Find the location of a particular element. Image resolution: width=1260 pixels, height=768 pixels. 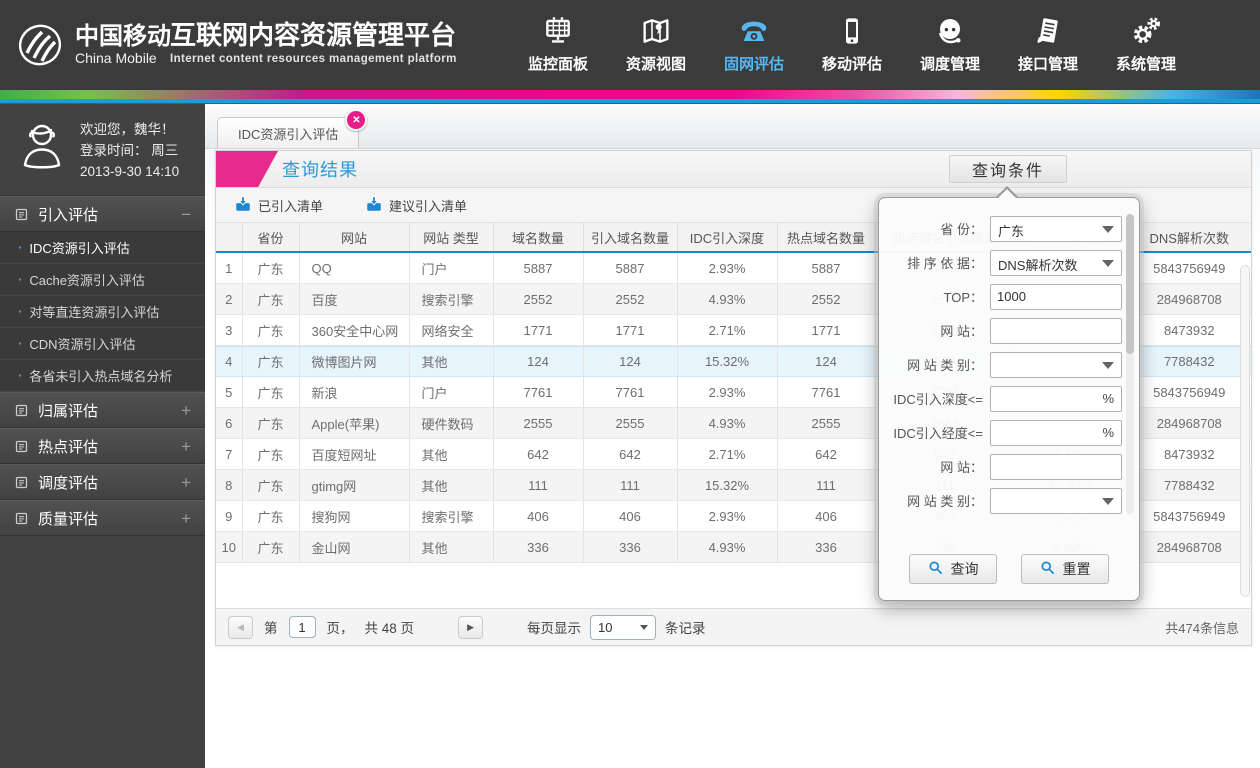

table-cell: QQ is located at coordinates (354, 268).